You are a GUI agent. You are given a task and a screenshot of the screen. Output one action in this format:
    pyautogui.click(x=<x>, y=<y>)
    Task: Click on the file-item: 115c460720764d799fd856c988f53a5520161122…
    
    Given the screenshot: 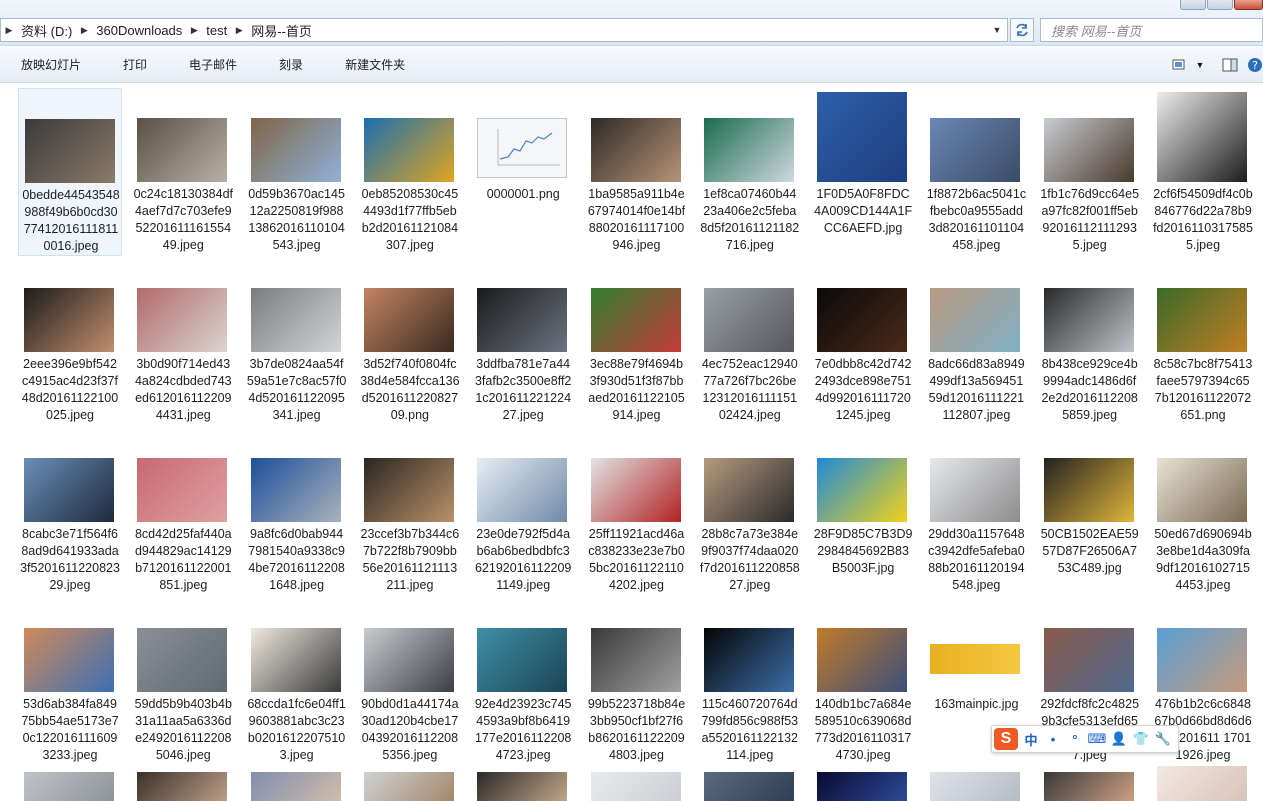 What is the action you would take?
    pyautogui.click(x=750, y=682)
    